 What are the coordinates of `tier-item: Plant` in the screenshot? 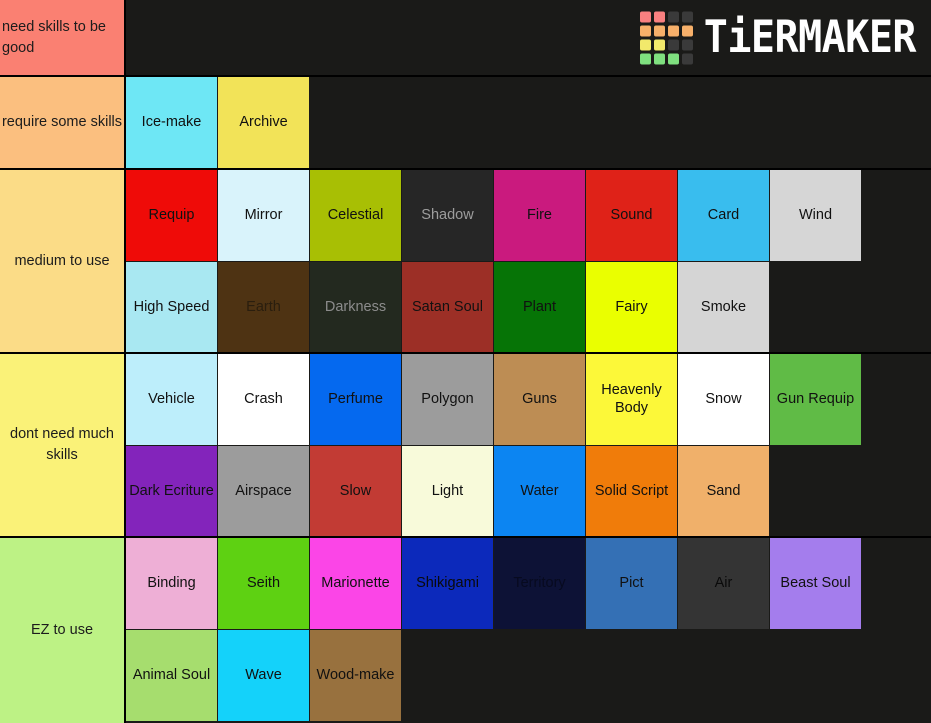 It's located at (539, 307).